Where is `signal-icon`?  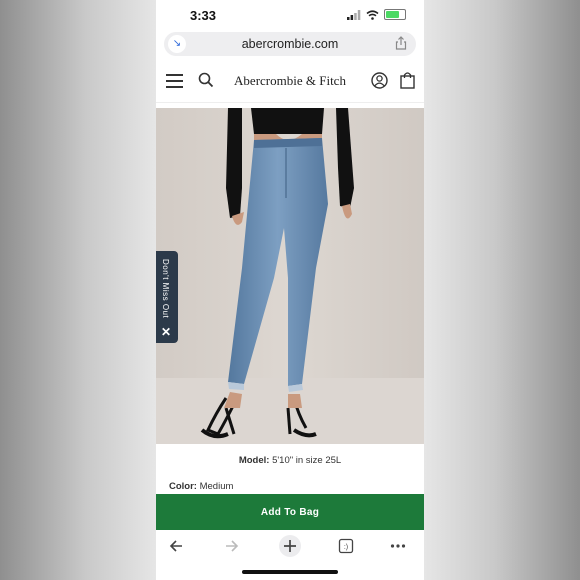 signal-icon is located at coordinates (354, 14).